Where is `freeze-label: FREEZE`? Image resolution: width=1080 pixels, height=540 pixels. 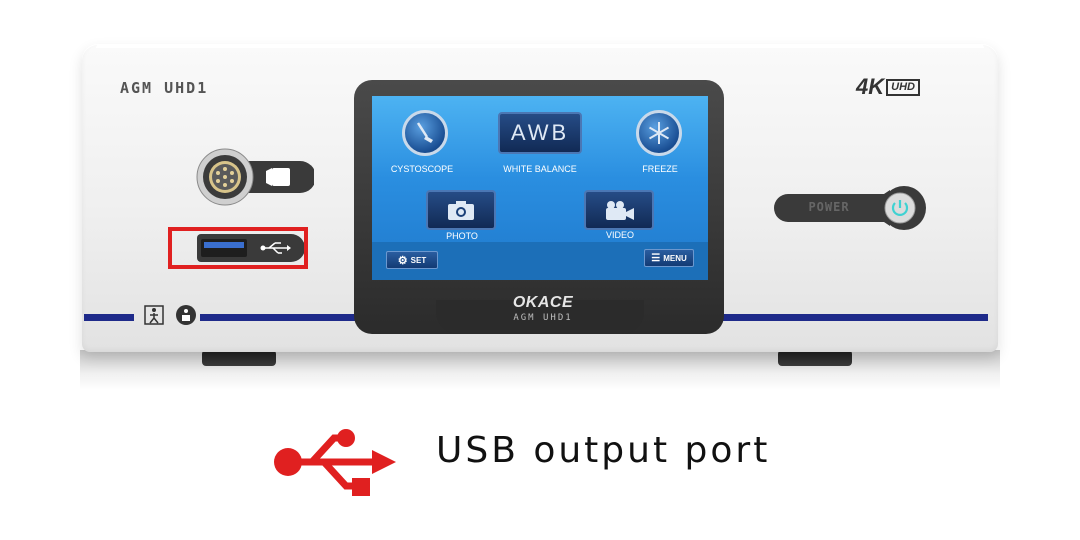 freeze-label: FREEZE is located at coordinates (660, 169).